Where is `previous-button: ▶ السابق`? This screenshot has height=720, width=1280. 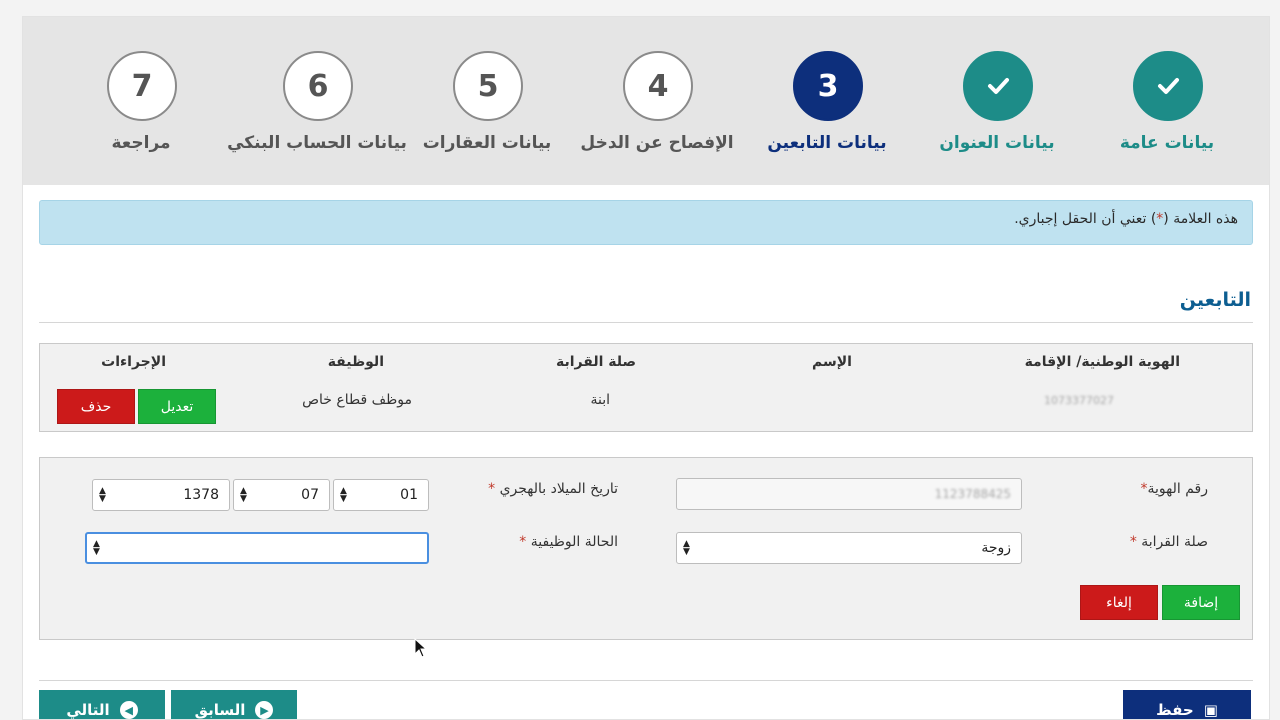 previous-button: ▶ السابق is located at coordinates (234, 704).